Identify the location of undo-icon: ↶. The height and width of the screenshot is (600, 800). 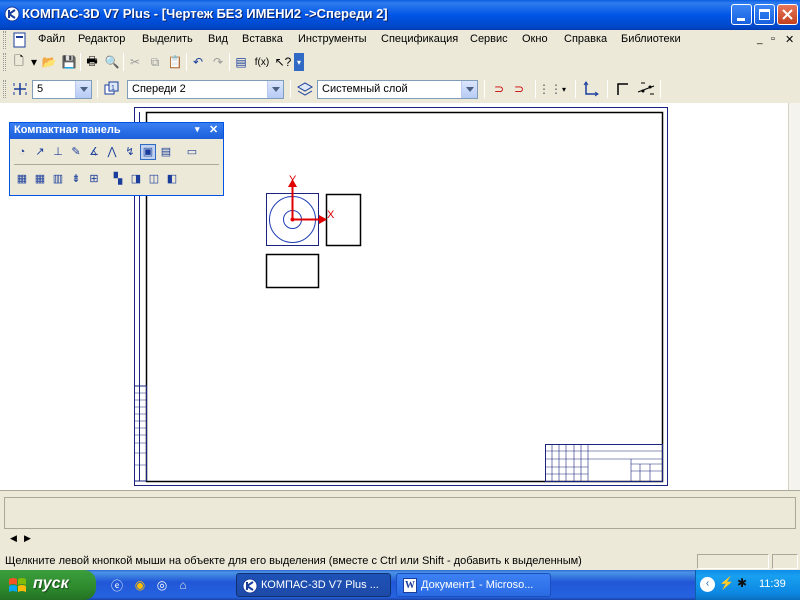
(198, 62).